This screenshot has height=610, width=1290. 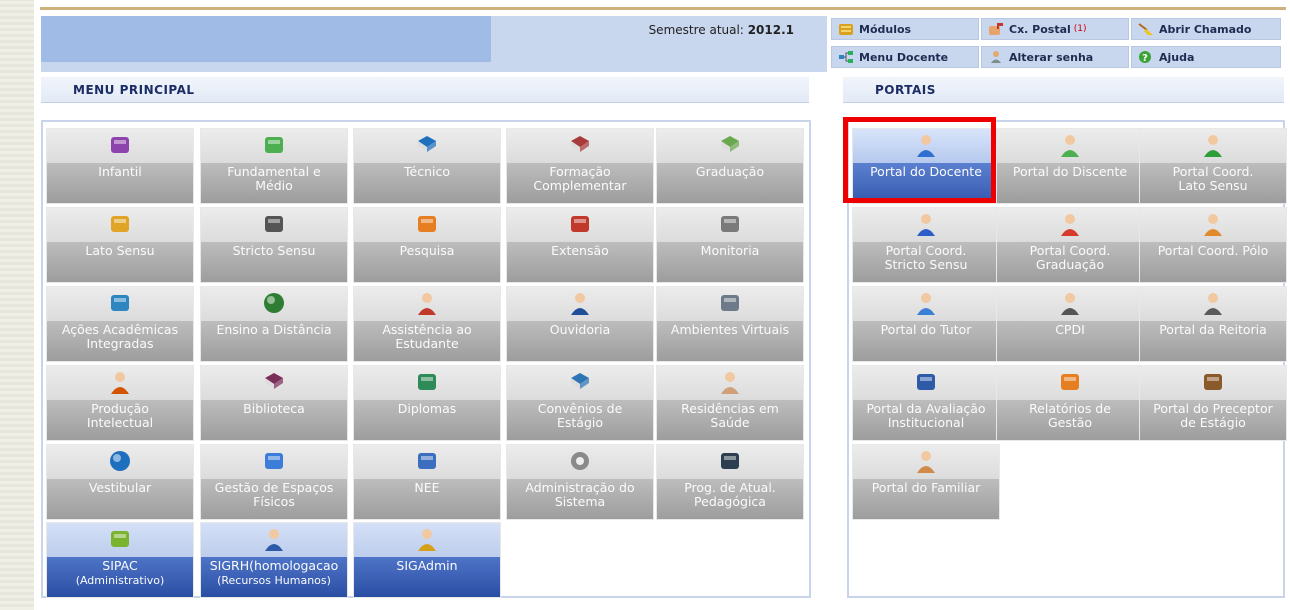 What do you see at coordinates (427, 409) in the screenshot?
I see `tile-label: Diplomas` at bounding box center [427, 409].